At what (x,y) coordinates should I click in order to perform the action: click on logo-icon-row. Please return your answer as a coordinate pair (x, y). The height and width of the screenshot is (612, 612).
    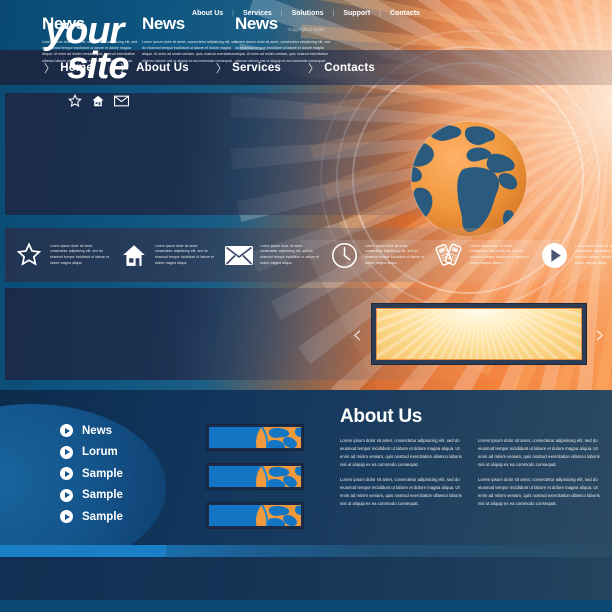
    Looking at the image, I should click on (98, 101).